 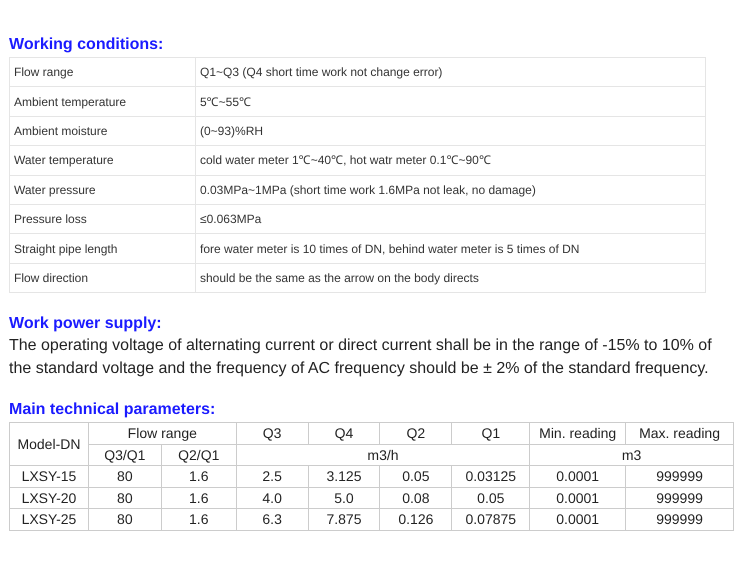 I want to click on table-cell: 0.07875, so click(x=491, y=519).